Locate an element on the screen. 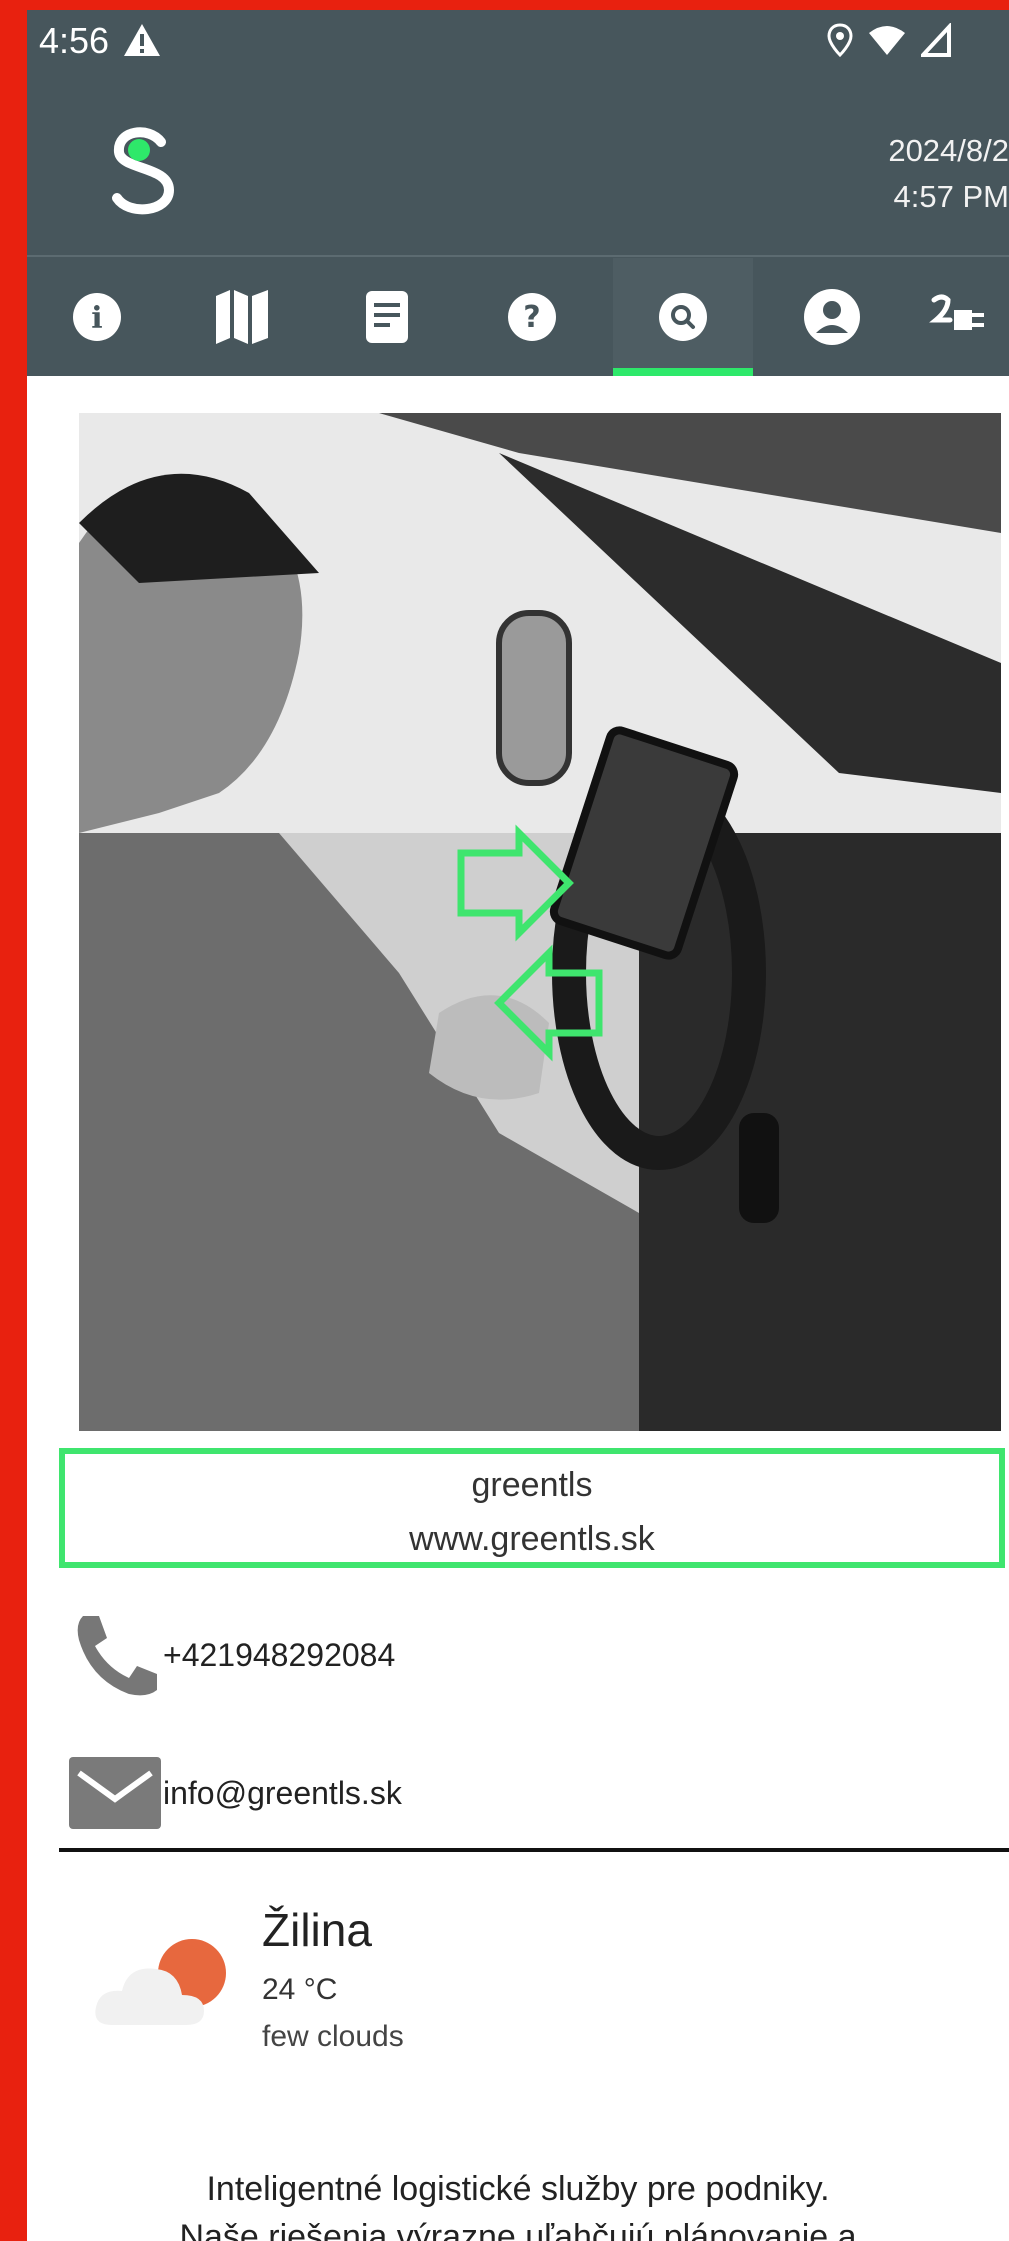 The image size is (1009, 2241). phone-number: +421948292084 is located at coordinates (279, 1654).